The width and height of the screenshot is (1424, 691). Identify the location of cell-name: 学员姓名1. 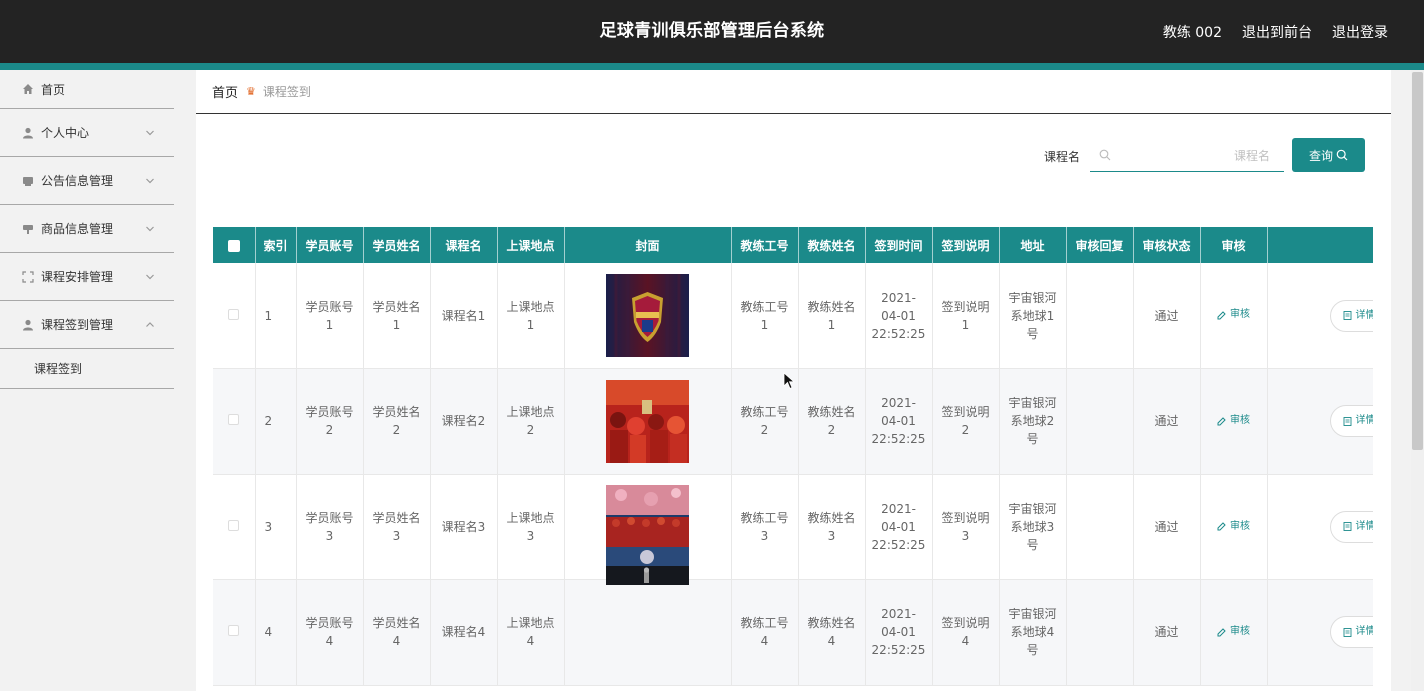
(397, 316).